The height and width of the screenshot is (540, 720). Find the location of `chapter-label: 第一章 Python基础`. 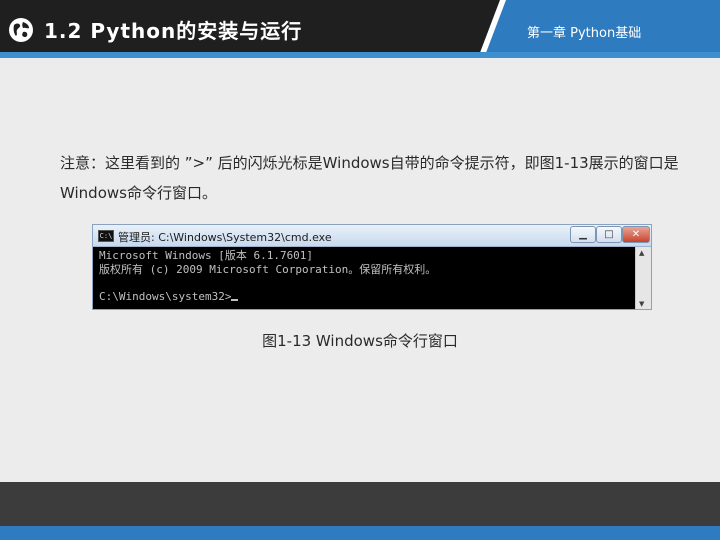

chapter-label: 第一章 Python基础 is located at coordinates (584, 33).